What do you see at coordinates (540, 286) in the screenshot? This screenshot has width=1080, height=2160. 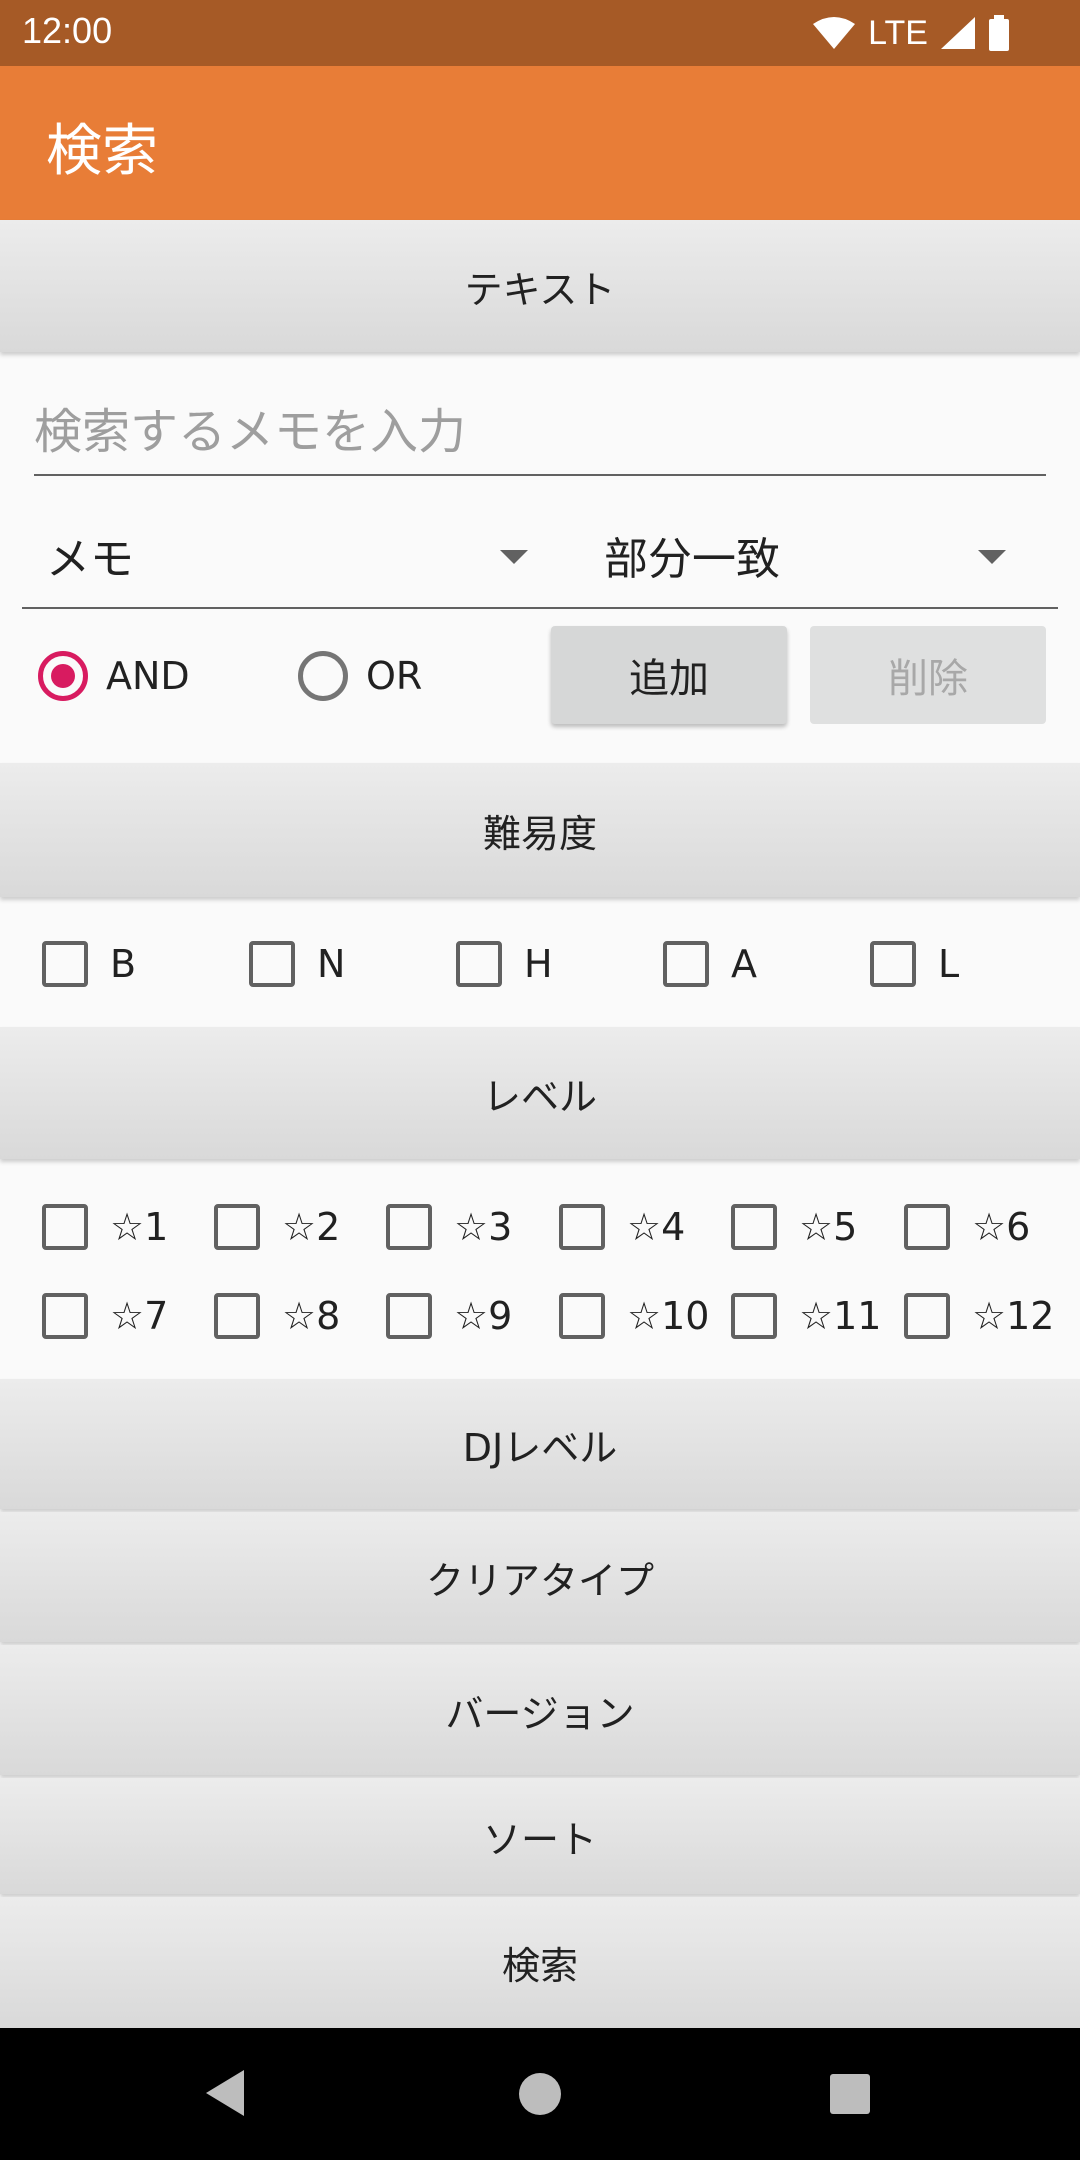 I see `text-section-button: テキスト` at bounding box center [540, 286].